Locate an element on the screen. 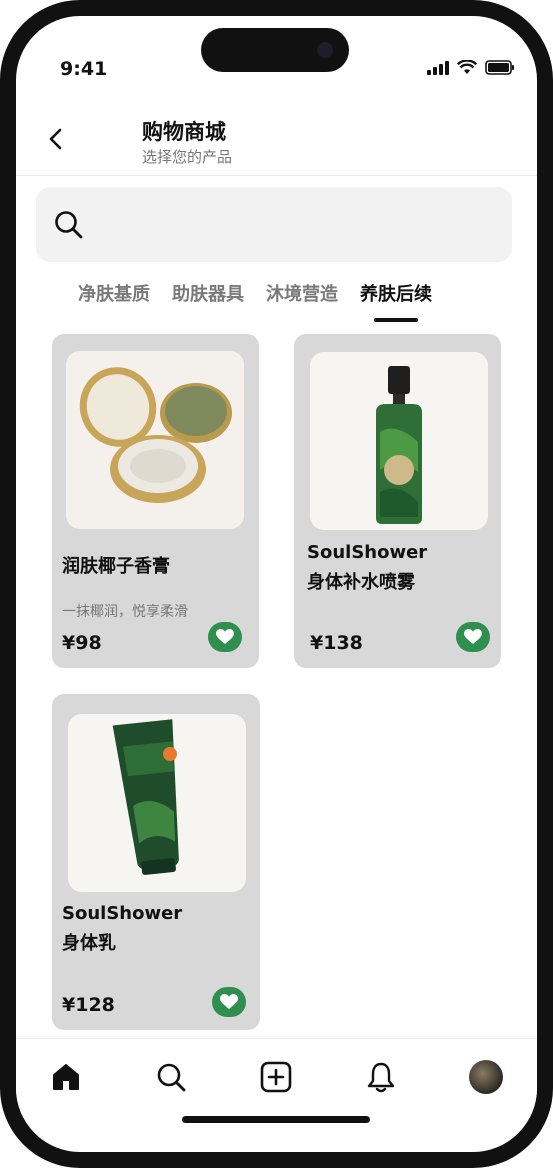 The height and width of the screenshot is (1168, 553). page-subtitle: 选择您的产品 is located at coordinates (187, 157).